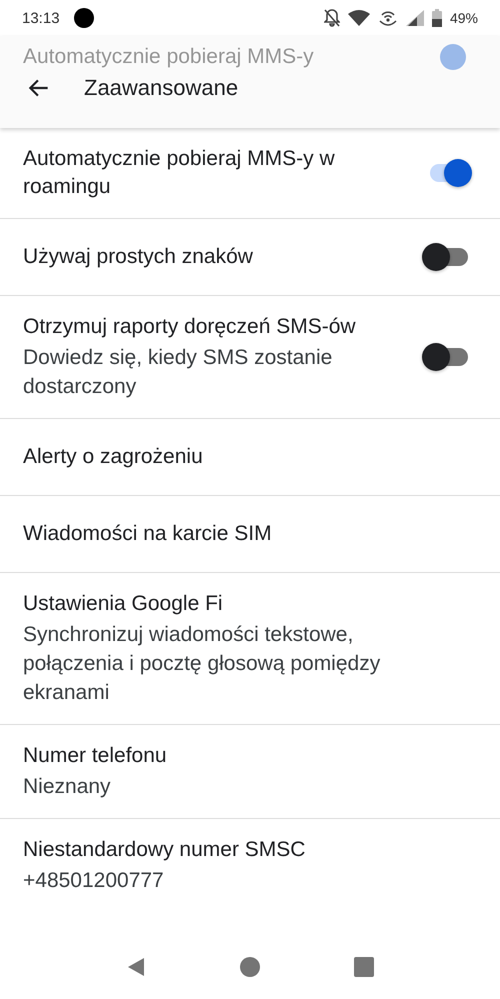  What do you see at coordinates (164, 850) in the screenshot?
I see `setting-title: Niestandardowy numer SMSC` at bounding box center [164, 850].